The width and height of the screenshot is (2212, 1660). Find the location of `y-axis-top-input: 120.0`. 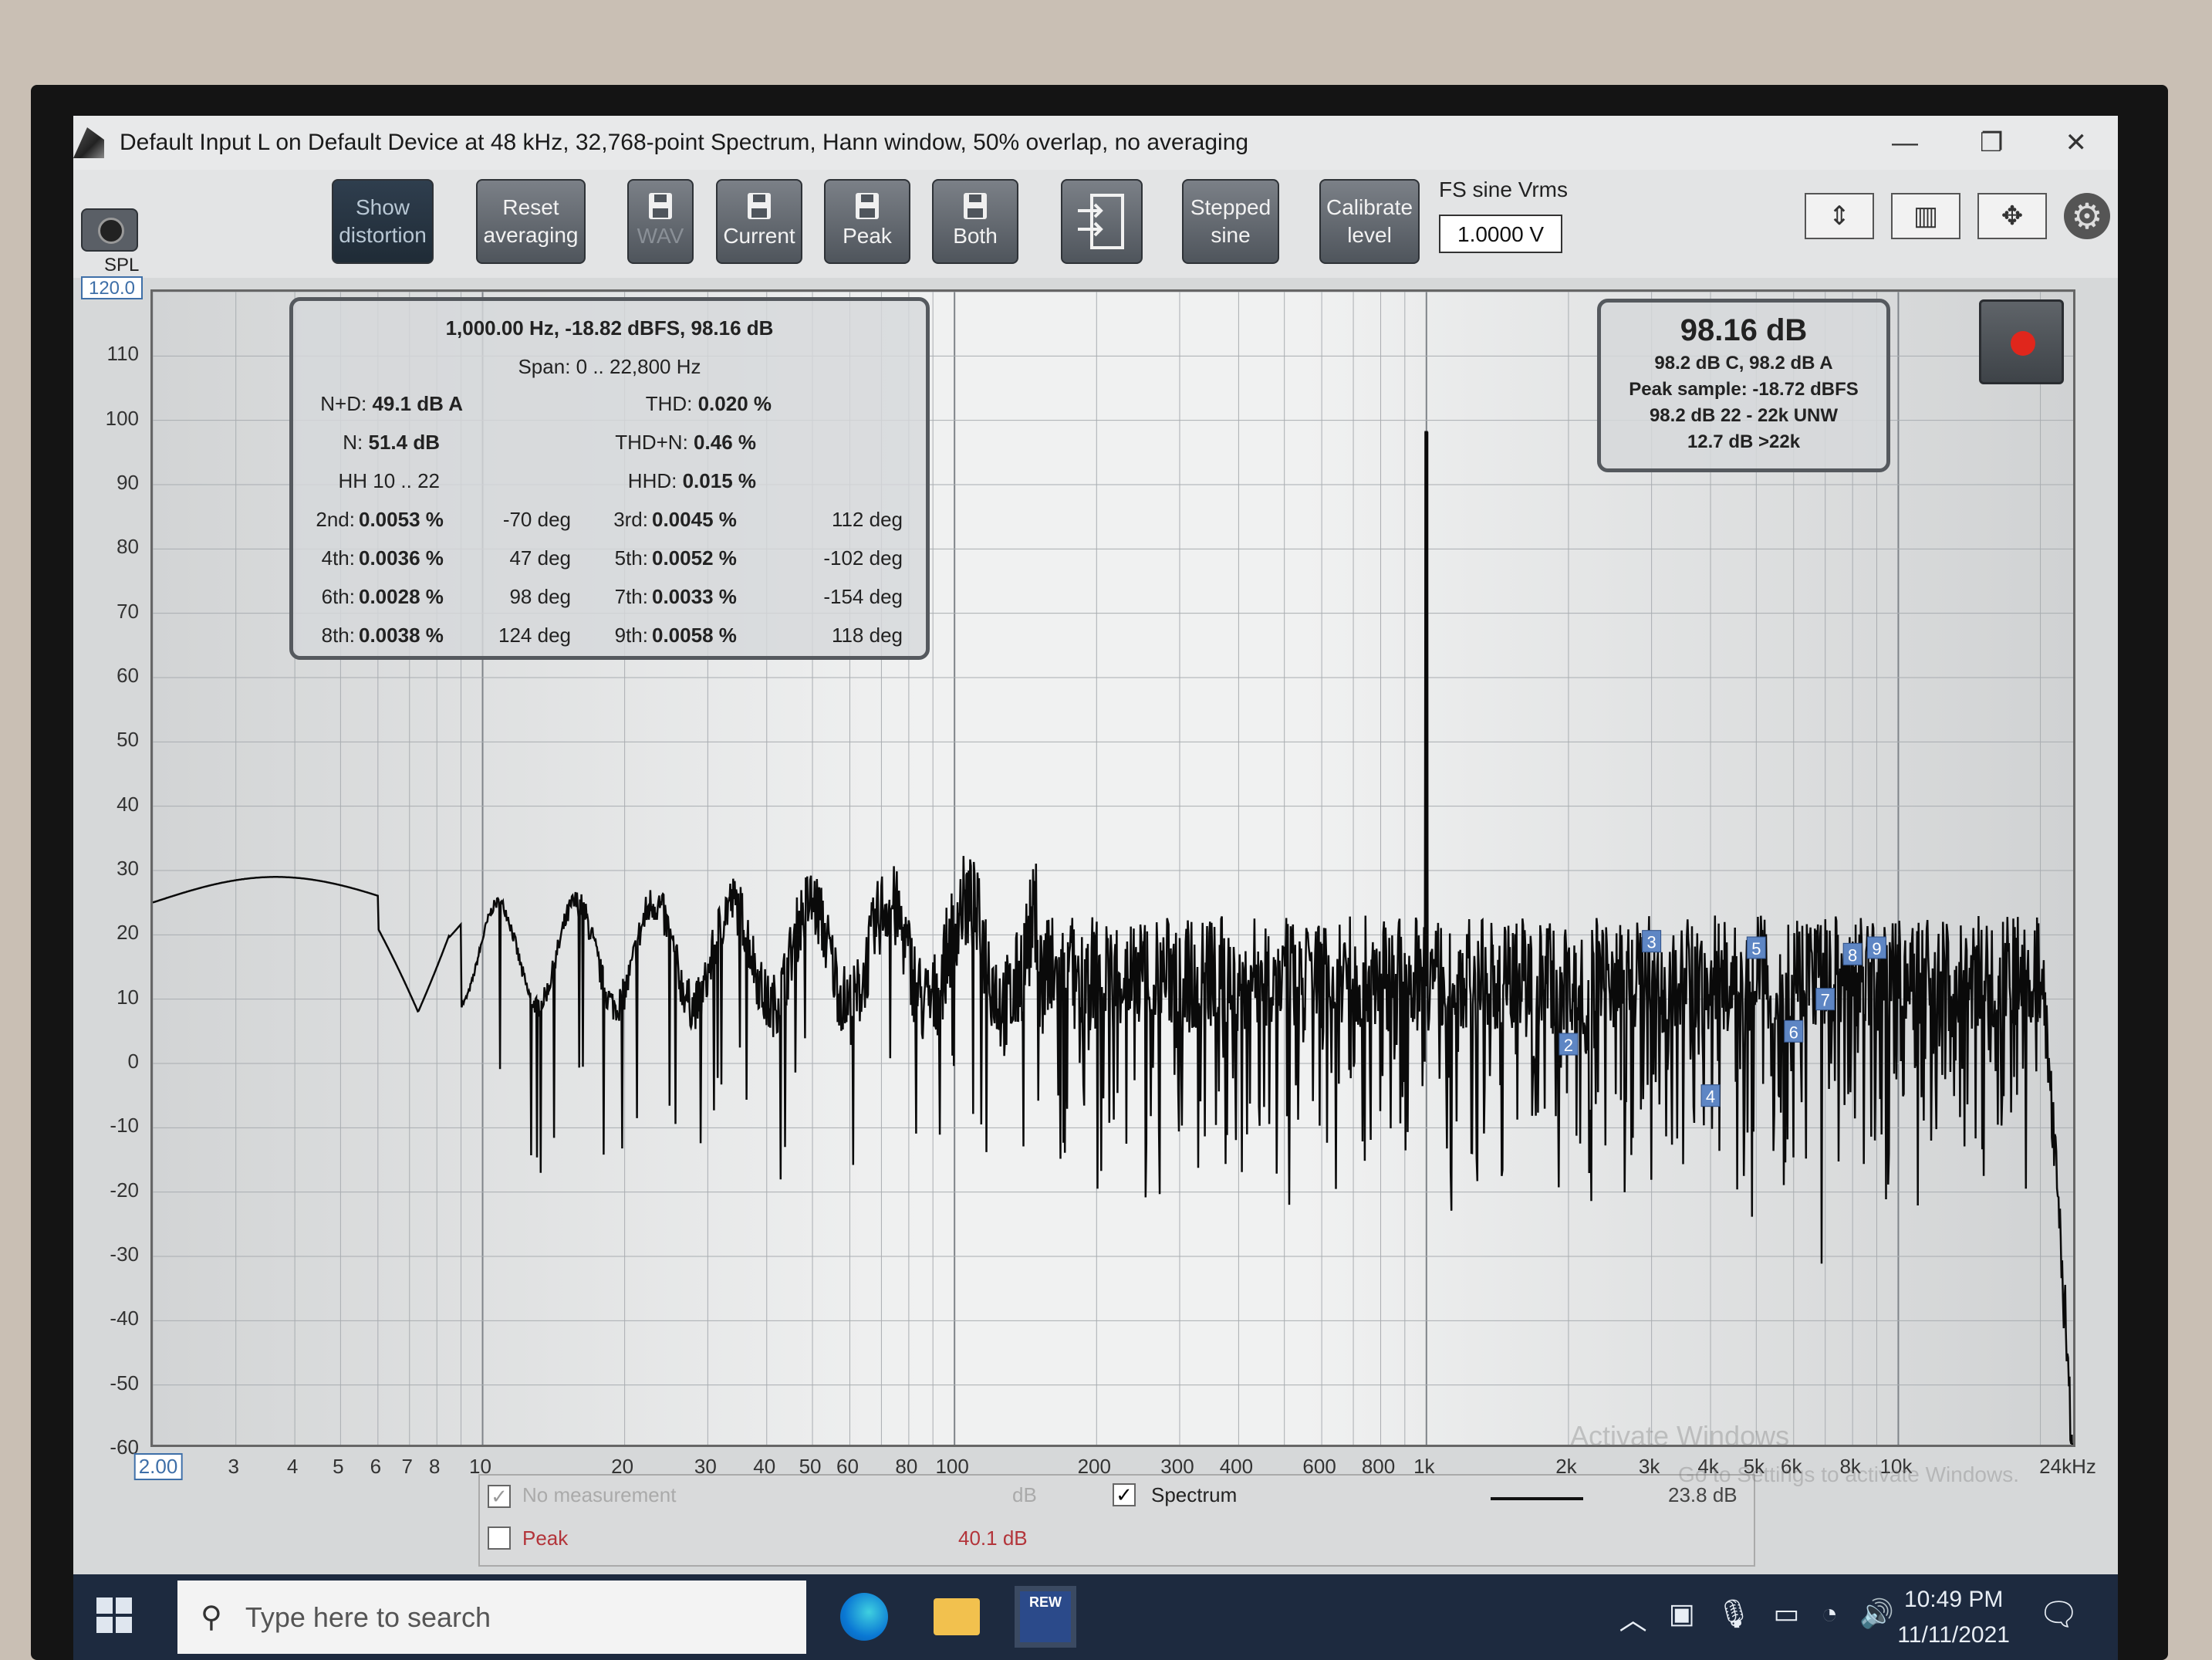

y-axis-top-input: 120.0 is located at coordinates (112, 287).